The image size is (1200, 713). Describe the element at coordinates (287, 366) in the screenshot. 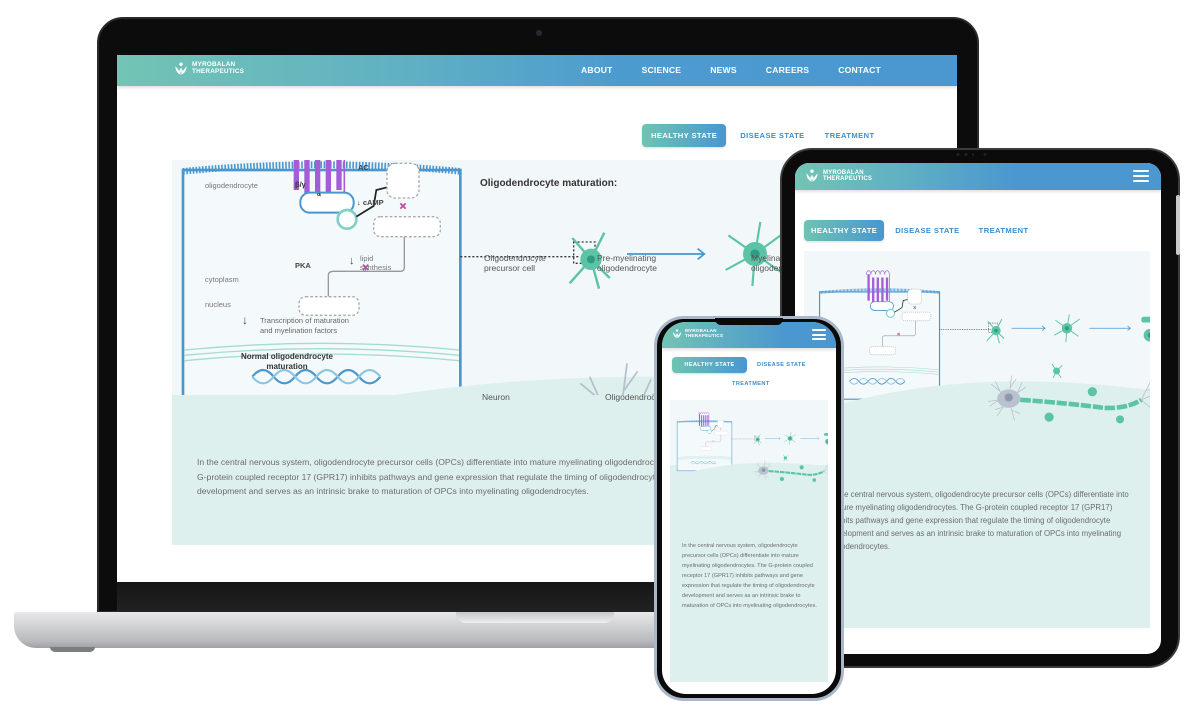

I see `caption-line2: maturation` at that location.